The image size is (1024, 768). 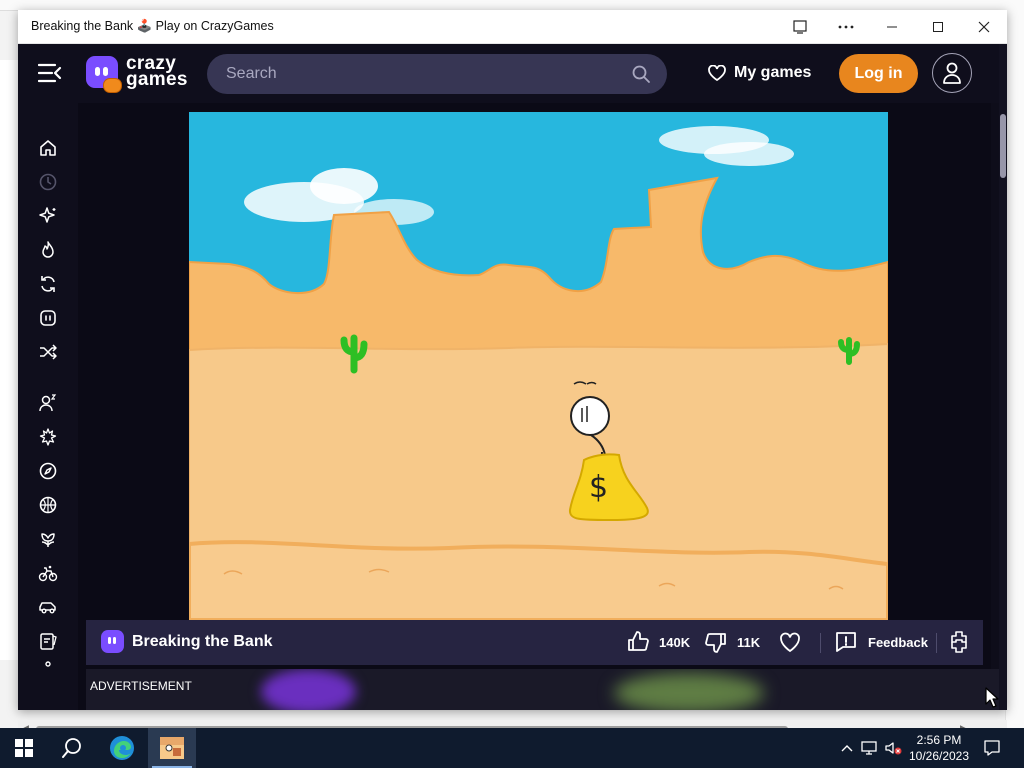 I want to click on sidebar-item-multiplayer, so click(x=48, y=403).